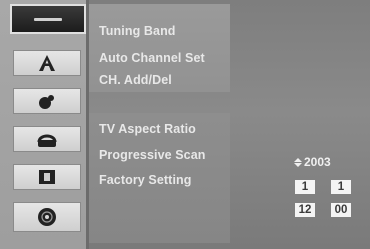 Image resolution: width=370 pixels, height=249 pixels. I want to click on sidebar-item-record, so click(47, 177).